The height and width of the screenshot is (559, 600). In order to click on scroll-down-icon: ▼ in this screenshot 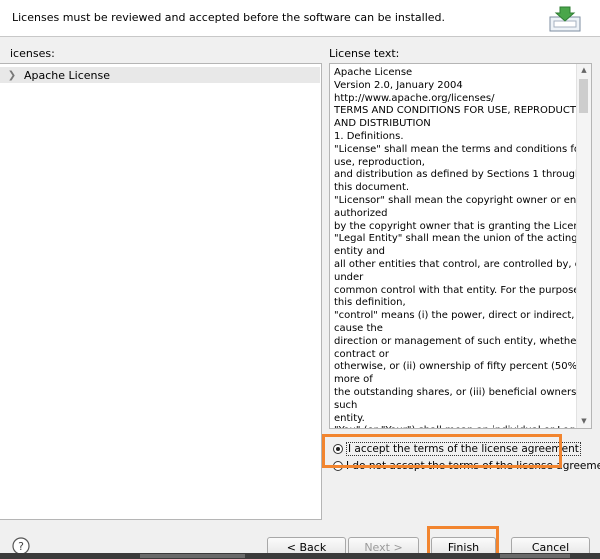, I will do `click(584, 421)`.